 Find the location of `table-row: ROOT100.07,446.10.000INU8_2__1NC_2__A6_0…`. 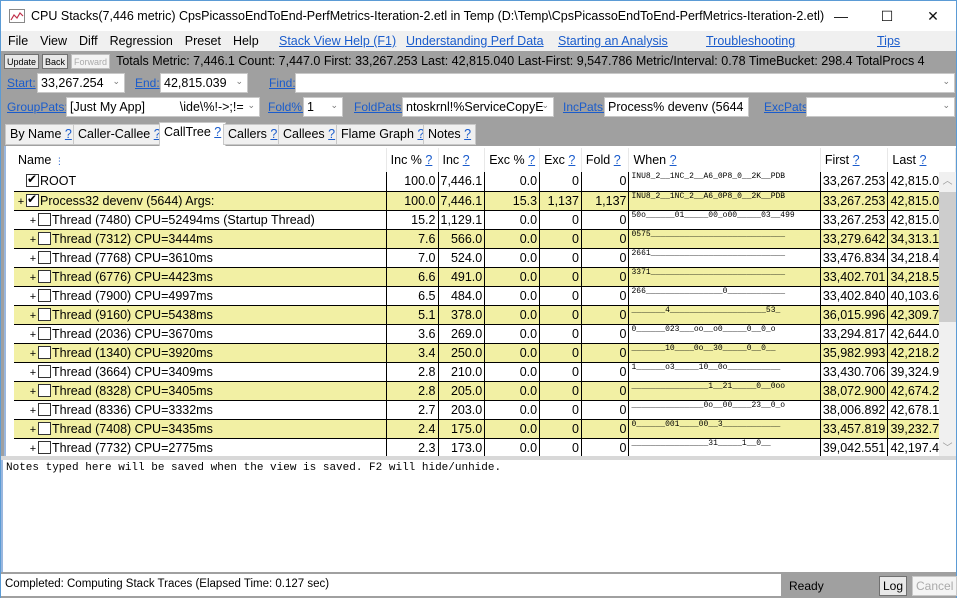

table-row: ROOT100.07,446.10.000INU8_2__1NC_2__A6_0… is located at coordinates (485, 182).